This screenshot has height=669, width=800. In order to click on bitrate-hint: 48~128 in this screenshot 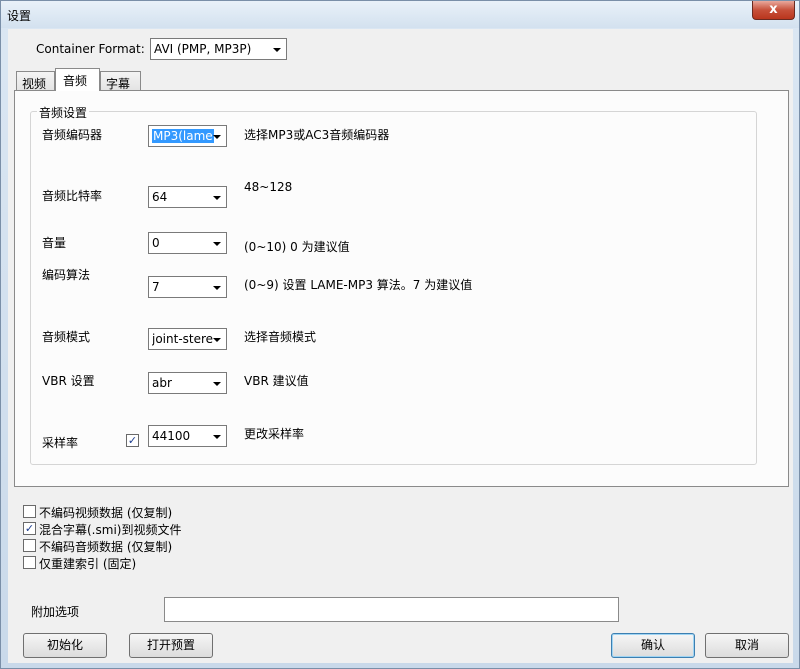, I will do `click(268, 187)`.